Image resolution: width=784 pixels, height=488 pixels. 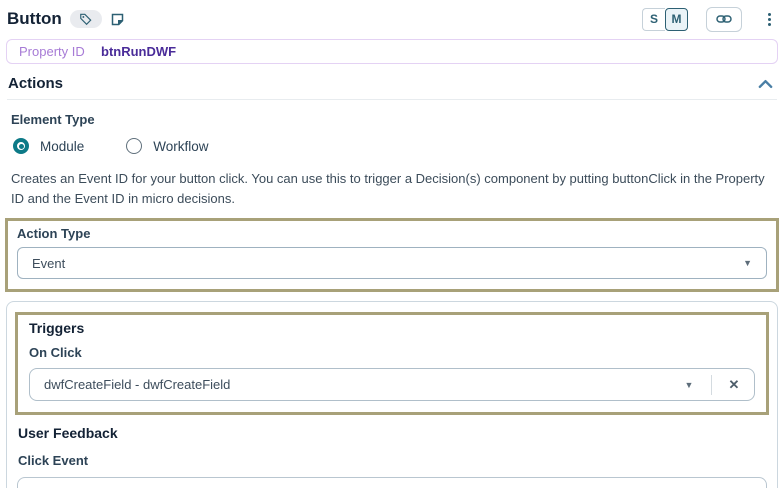 I want to click on copy-link-button, so click(x=724, y=19).